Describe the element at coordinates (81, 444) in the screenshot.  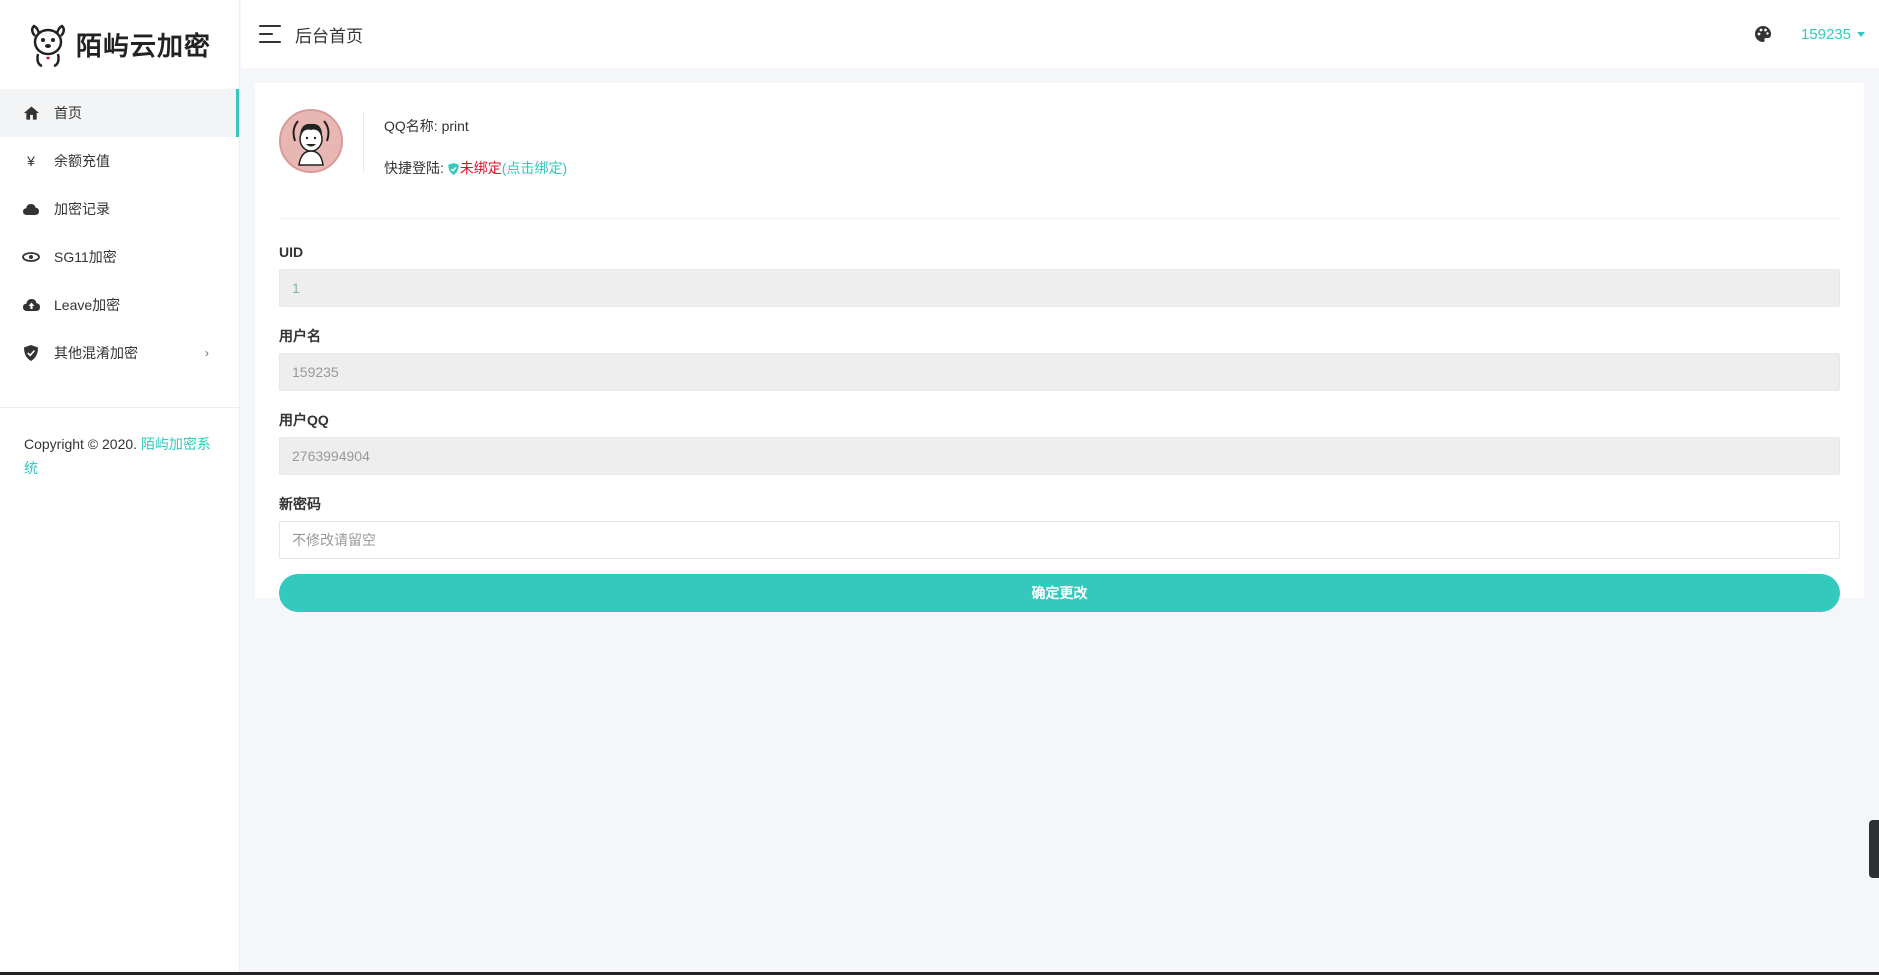
I see `copyright-text: Copyright © 2020.` at that location.